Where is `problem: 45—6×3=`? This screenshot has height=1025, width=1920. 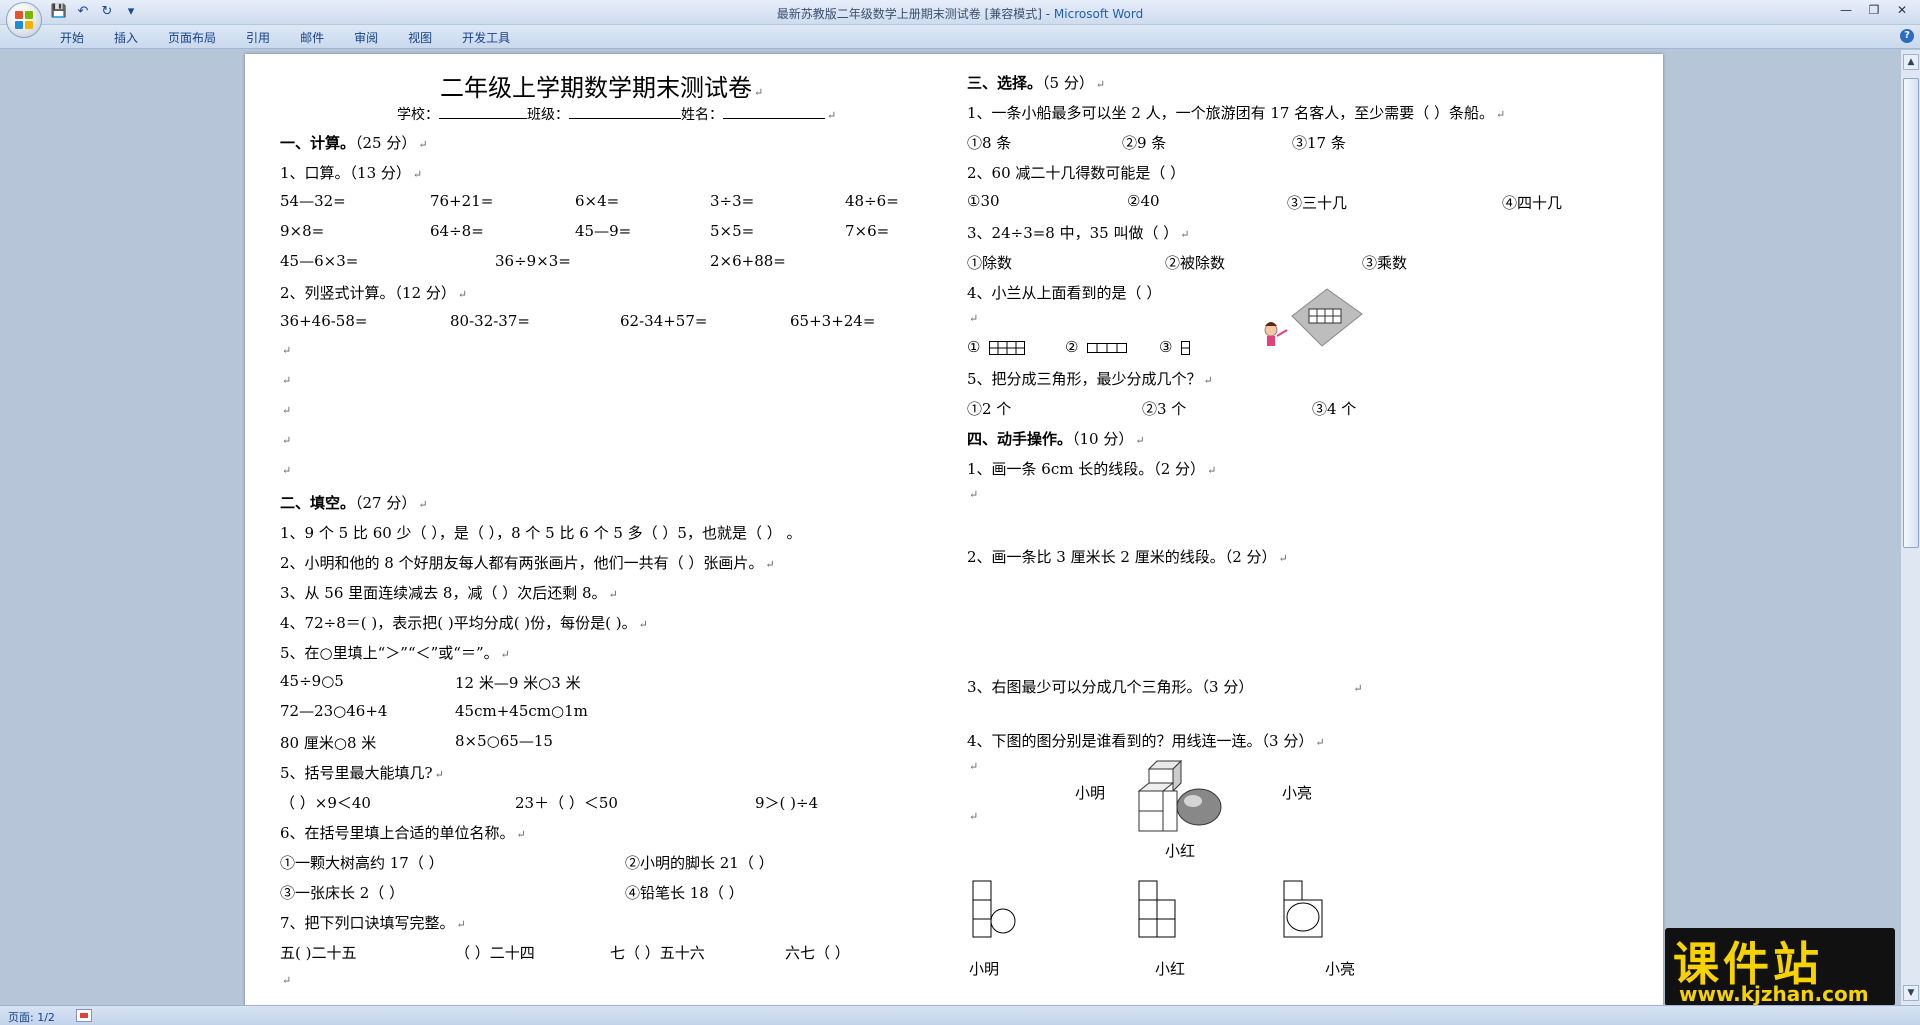
problem: 45—6×3= is located at coordinates (319, 261).